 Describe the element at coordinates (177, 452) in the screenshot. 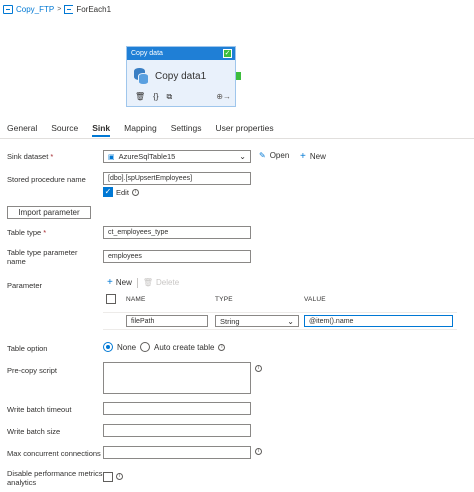

I see `max-connections-field` at that location.